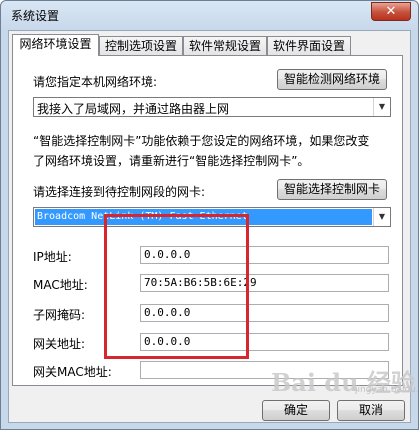  What do you see at coordinates (171, 161) in the screenshot?
I see `description-line-2: 了网络环境设置，请重新进行“智能选择控制网卡”。` at bounding box center [171, 161].